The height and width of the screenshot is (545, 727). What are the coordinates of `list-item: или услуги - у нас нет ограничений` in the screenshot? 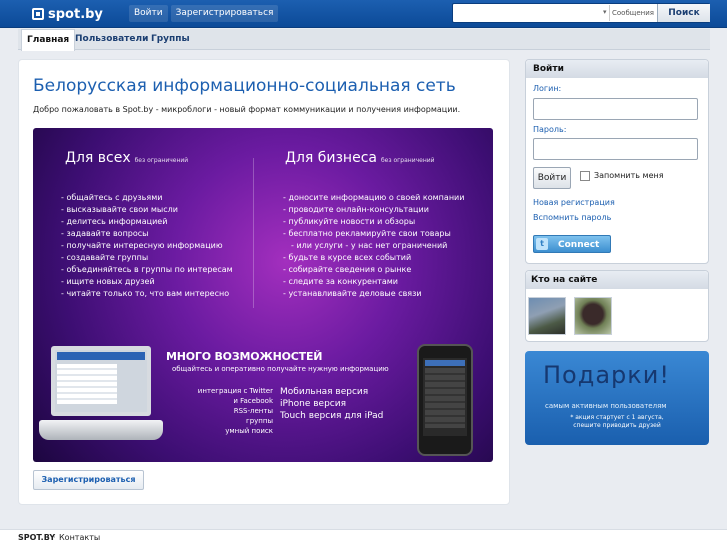 It's located at (373, 246).